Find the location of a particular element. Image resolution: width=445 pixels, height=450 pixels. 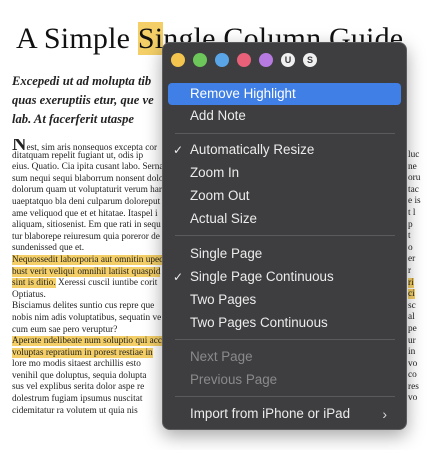

highlight-color-green is located at coordinates (200, 60).